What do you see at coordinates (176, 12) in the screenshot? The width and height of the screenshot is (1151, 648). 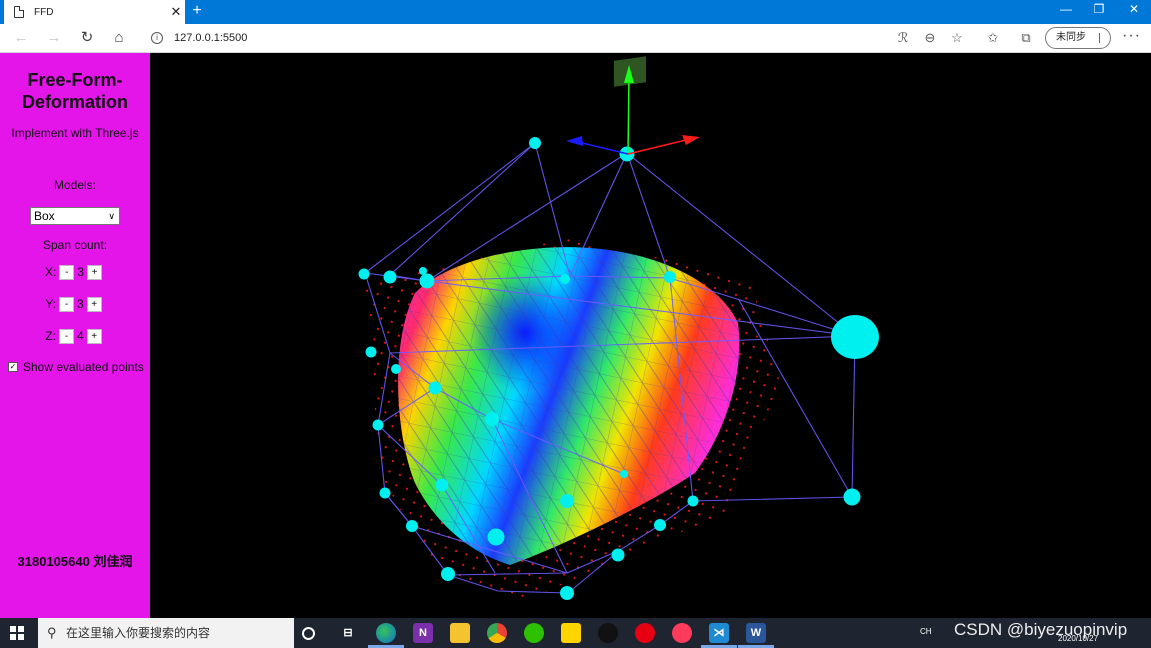 I see `tab-close-icon: ✕` at bounding box center [176, 12].